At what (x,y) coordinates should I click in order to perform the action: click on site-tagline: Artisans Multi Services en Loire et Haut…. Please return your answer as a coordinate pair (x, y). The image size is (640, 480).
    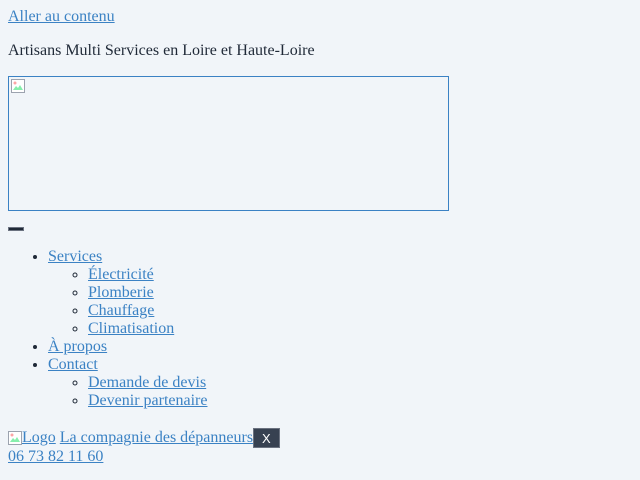
    Looking at the image, I should click on (161, 50).